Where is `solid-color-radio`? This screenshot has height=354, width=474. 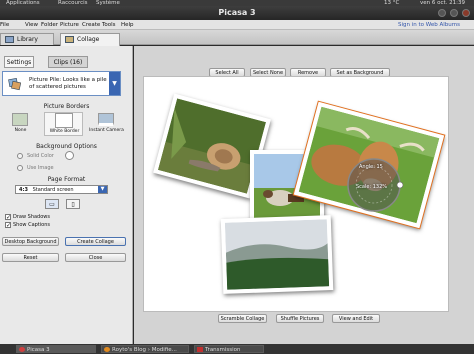 solid-color-radio is located at coordinates (20, 156).